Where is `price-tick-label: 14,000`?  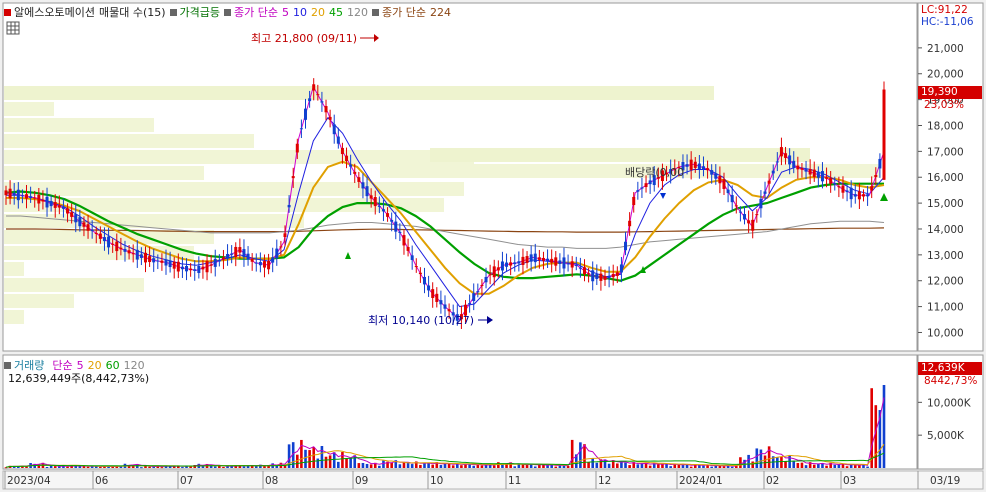
price-tick-label: 14,000 is located at coordinates (945, 230).